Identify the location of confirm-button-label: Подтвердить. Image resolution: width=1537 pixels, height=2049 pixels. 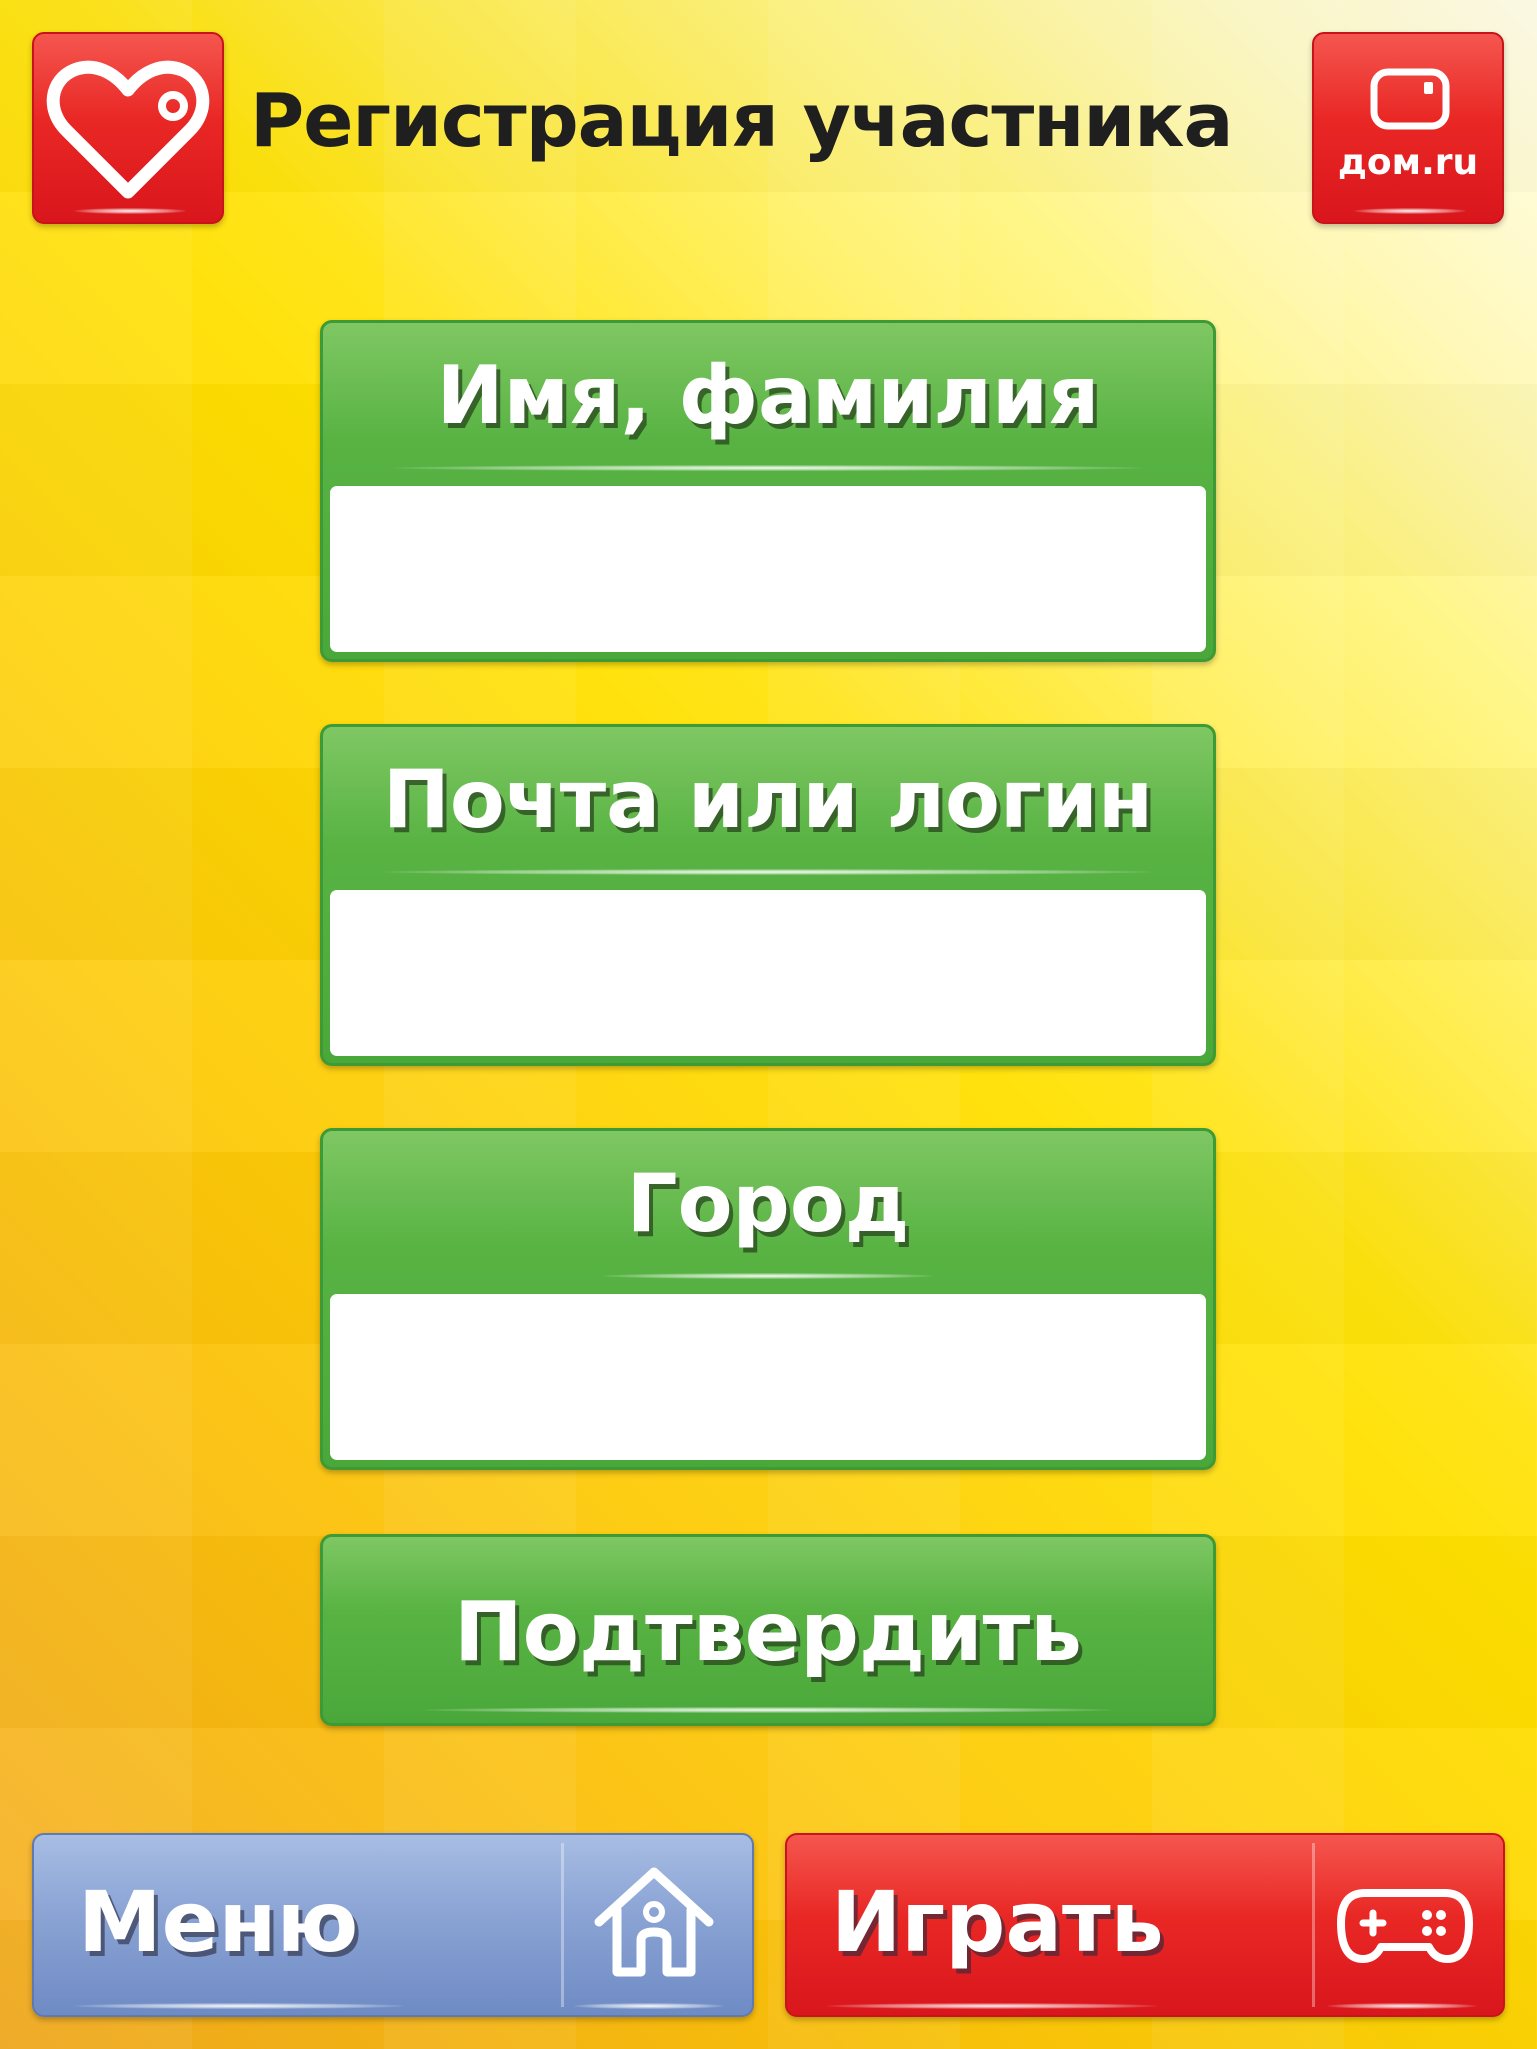
(768, 1632).